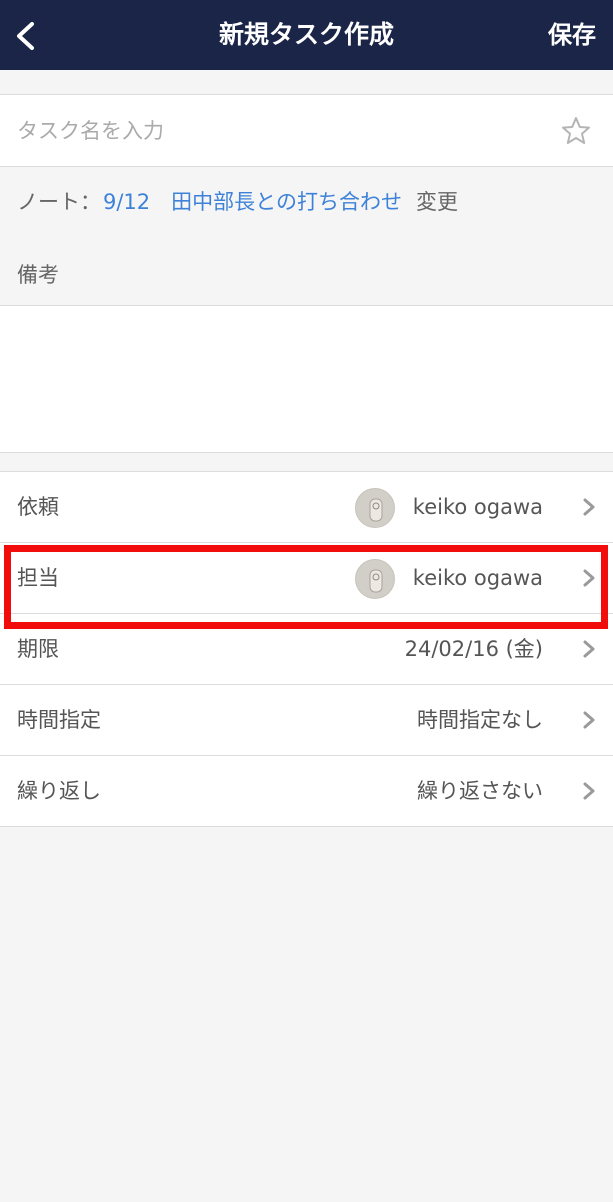 The image size is (613, 1202). What do you see at coordinates (252, 202) in the screenshot?
I see `note-link: 9/12 田中部長との打ち合わせ` at bounding box center [252, 202].